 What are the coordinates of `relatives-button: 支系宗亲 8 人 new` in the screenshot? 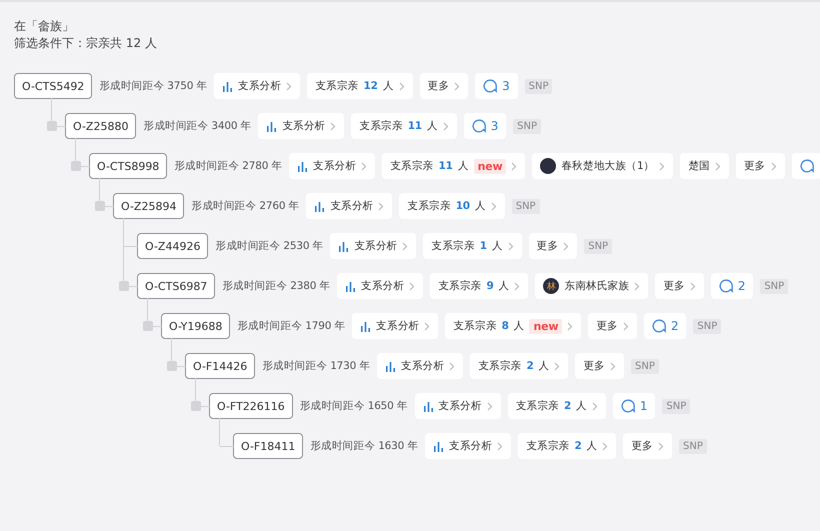 It's located at (513, 326).